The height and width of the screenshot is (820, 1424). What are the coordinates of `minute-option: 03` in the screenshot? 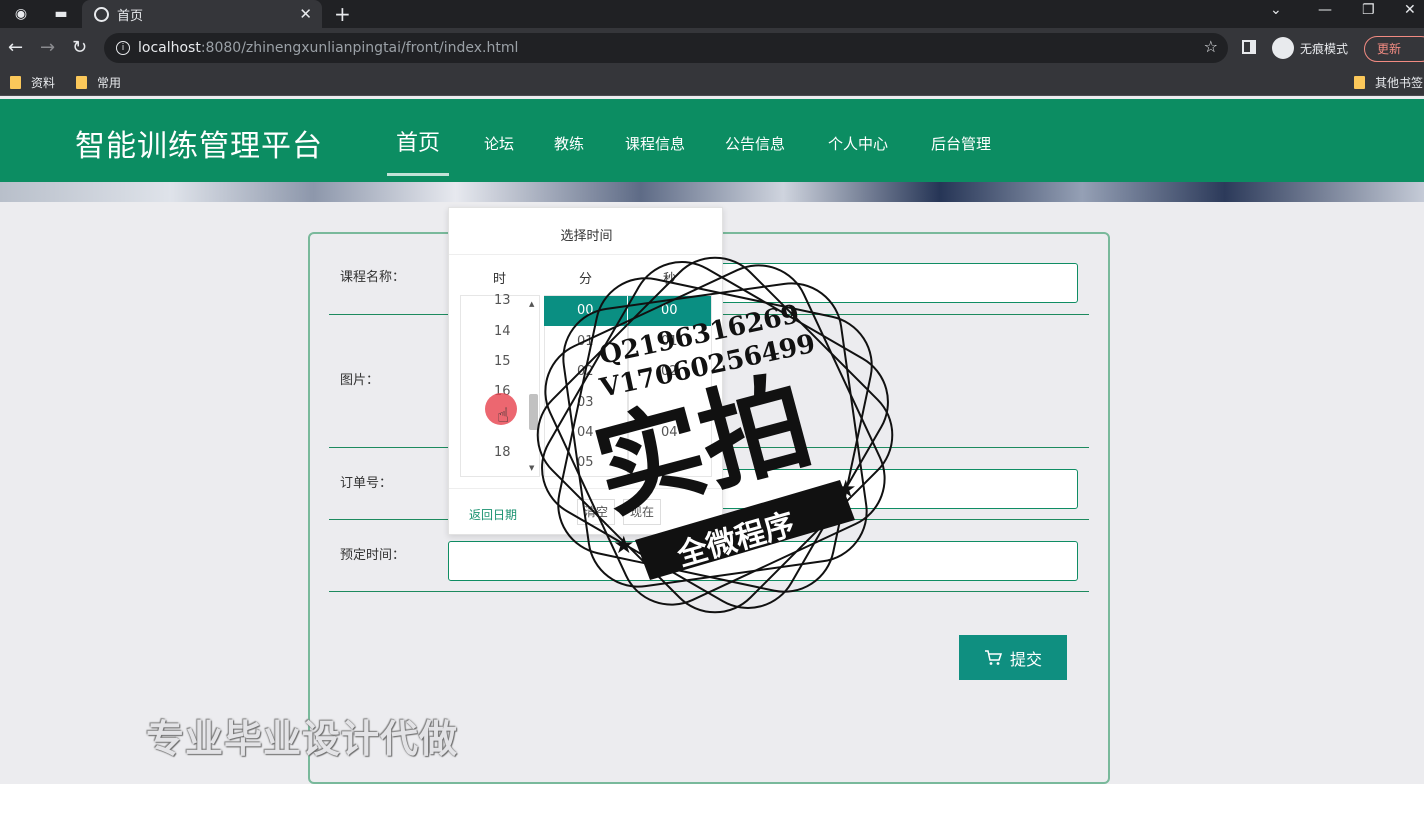 It's located at (585, 402).